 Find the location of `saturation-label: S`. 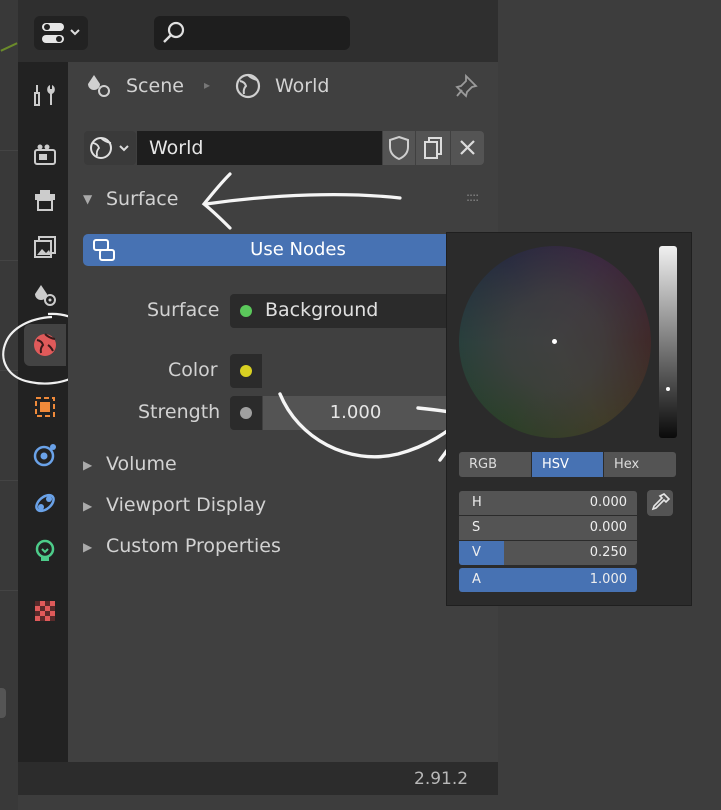

saturation-label: S is located at coordinates (476, 527).